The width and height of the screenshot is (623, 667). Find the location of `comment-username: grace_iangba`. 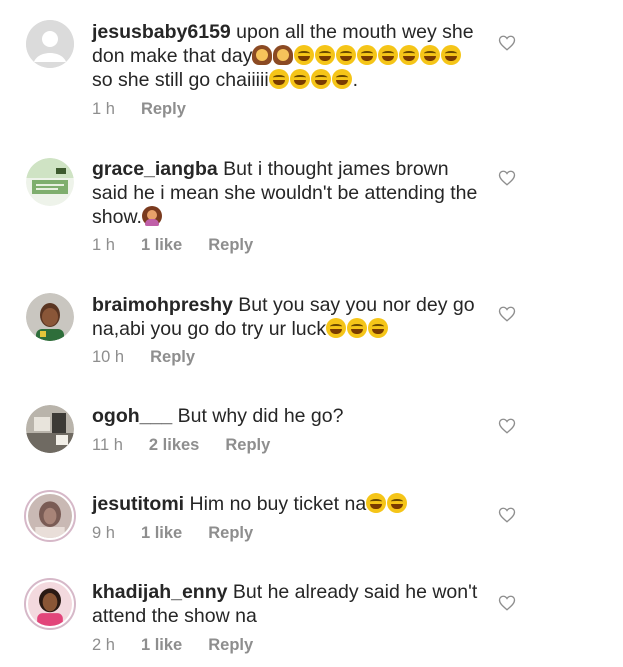

comment-username: grace_iangba is located at coordinates (155, 169).